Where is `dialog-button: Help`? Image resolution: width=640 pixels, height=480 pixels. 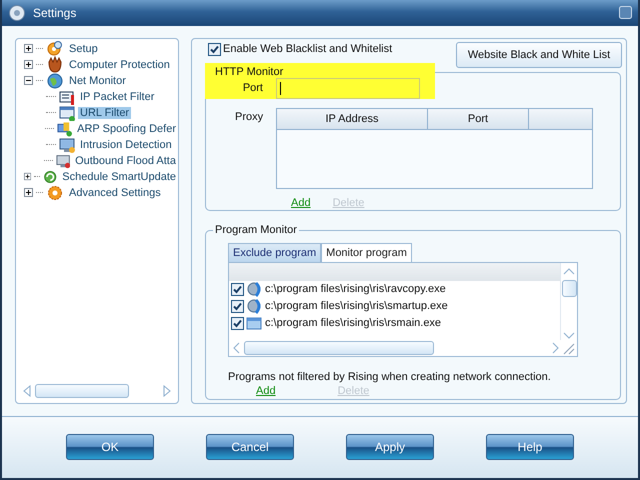 dialog-button: Help is located at coordinates (530, 447).